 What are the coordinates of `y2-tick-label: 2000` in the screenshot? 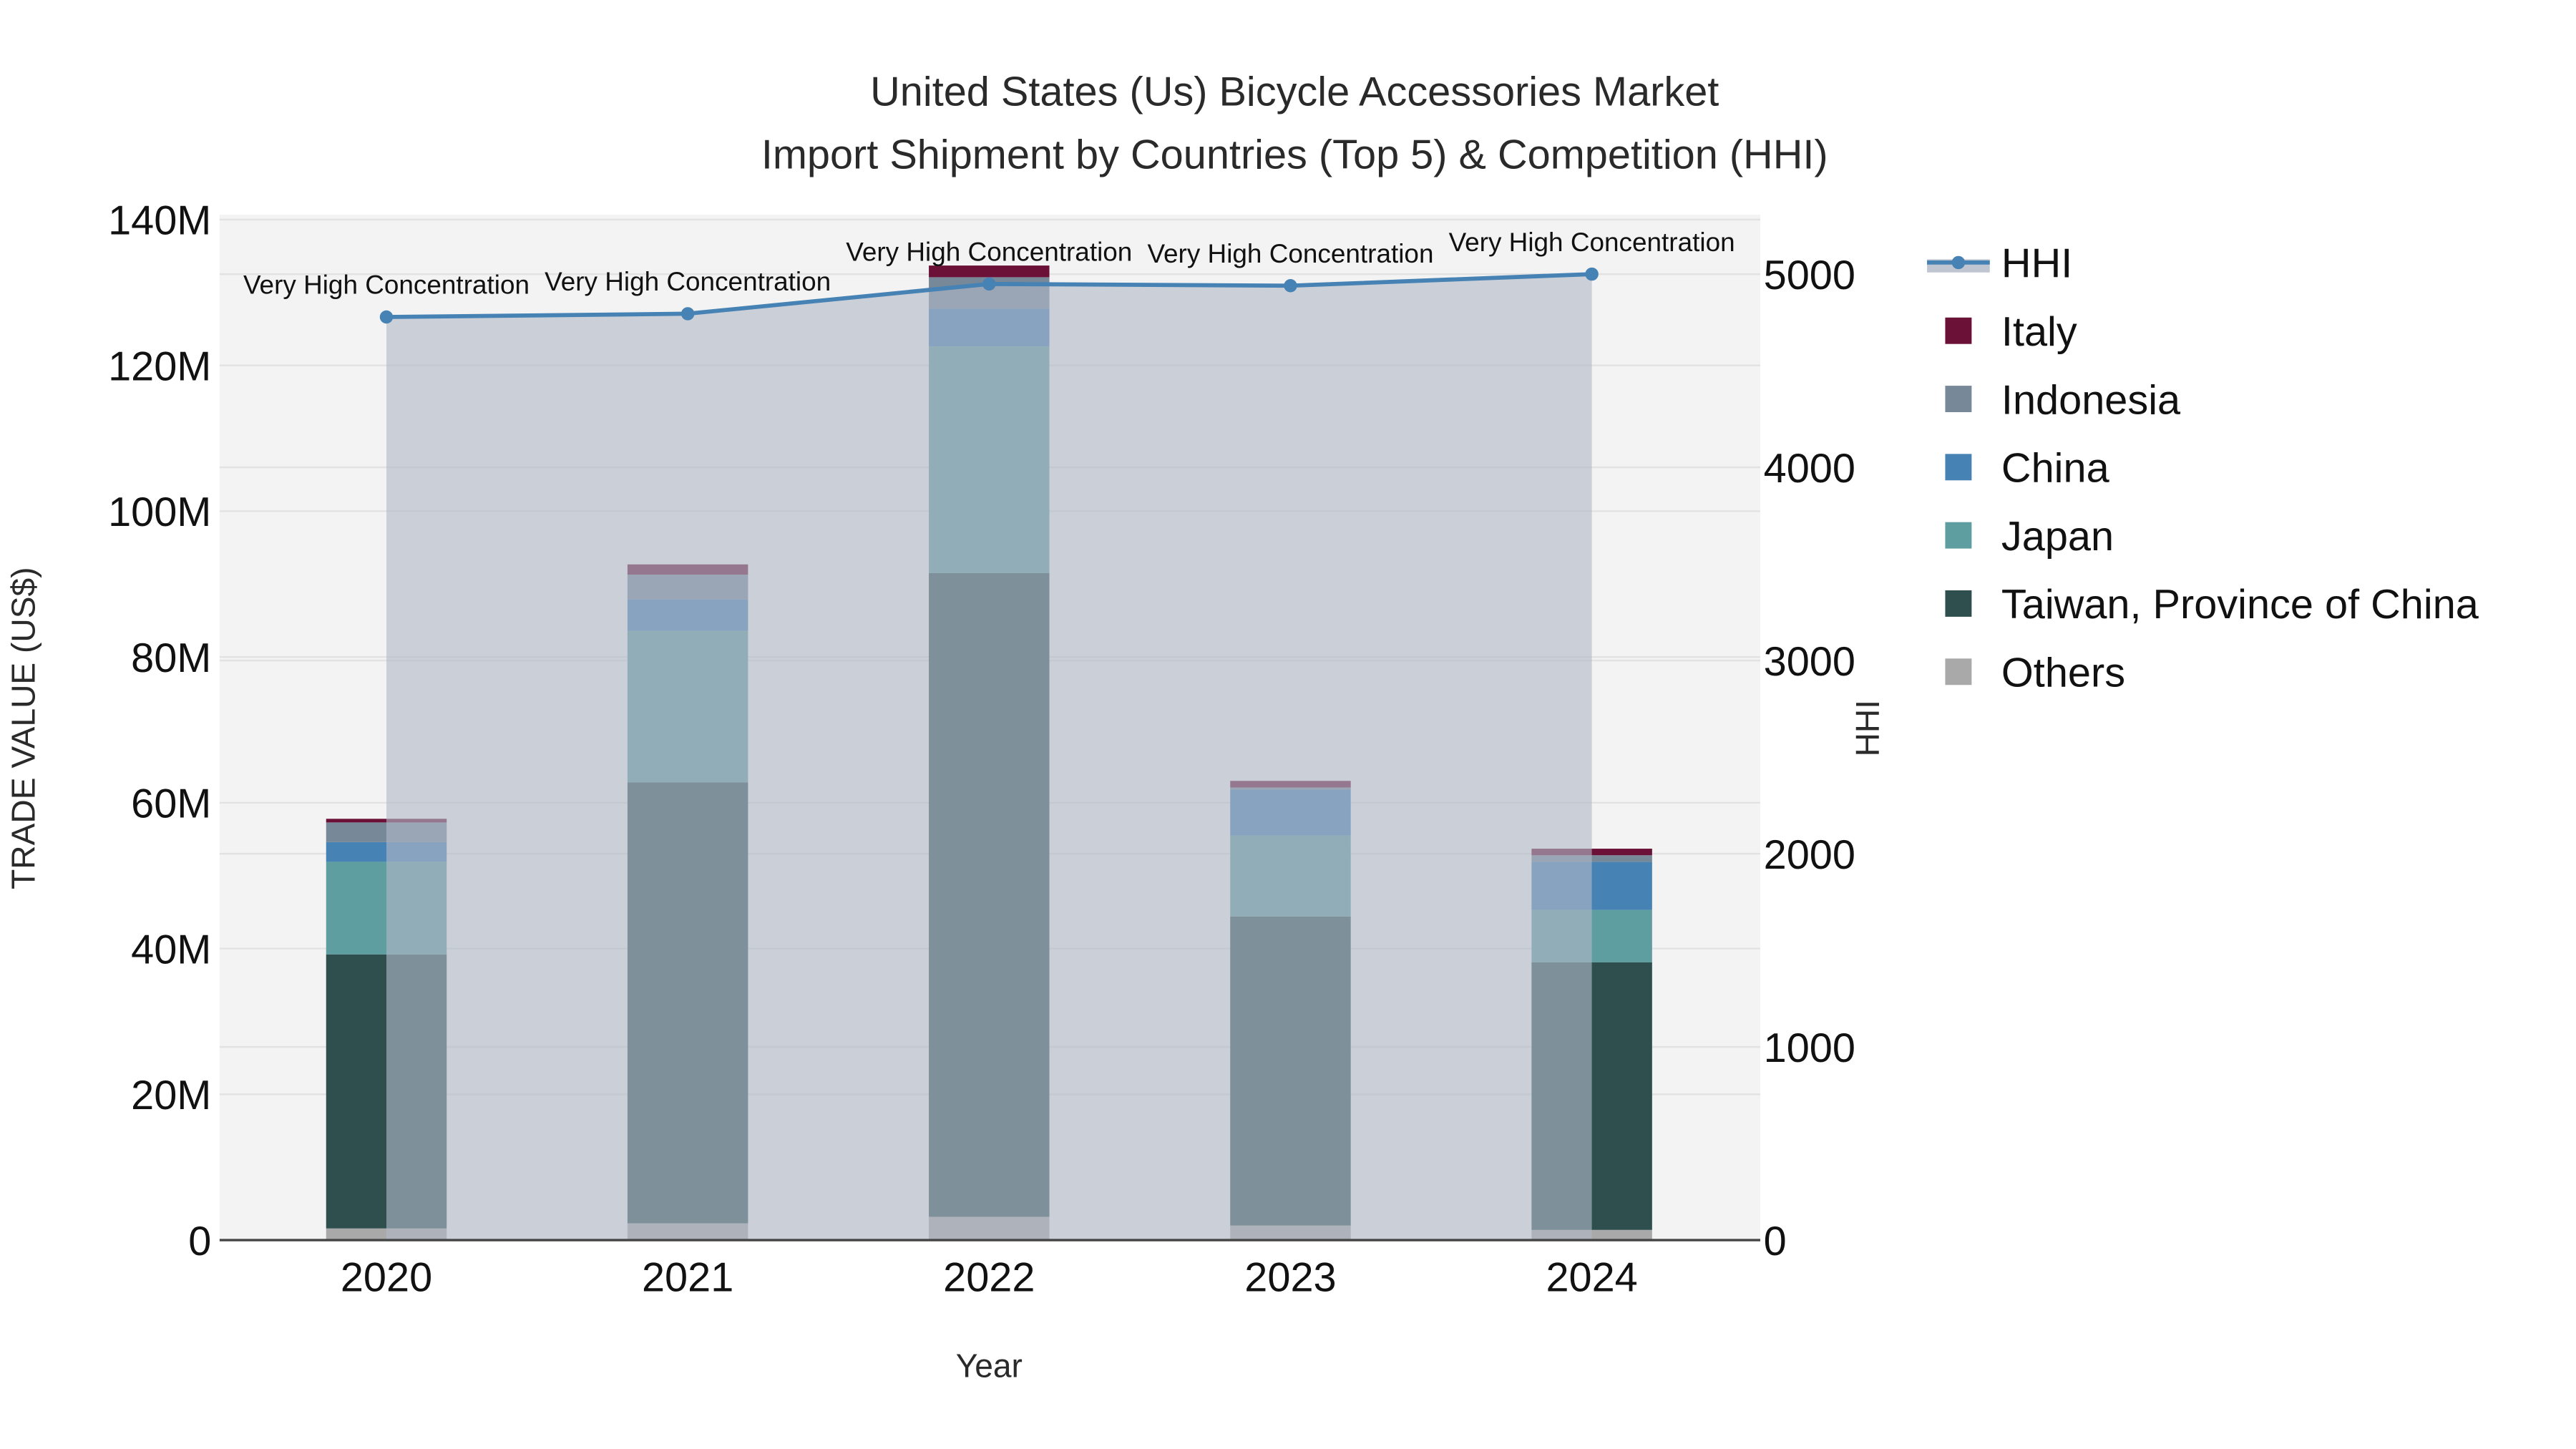 It's located at (1809, 855).